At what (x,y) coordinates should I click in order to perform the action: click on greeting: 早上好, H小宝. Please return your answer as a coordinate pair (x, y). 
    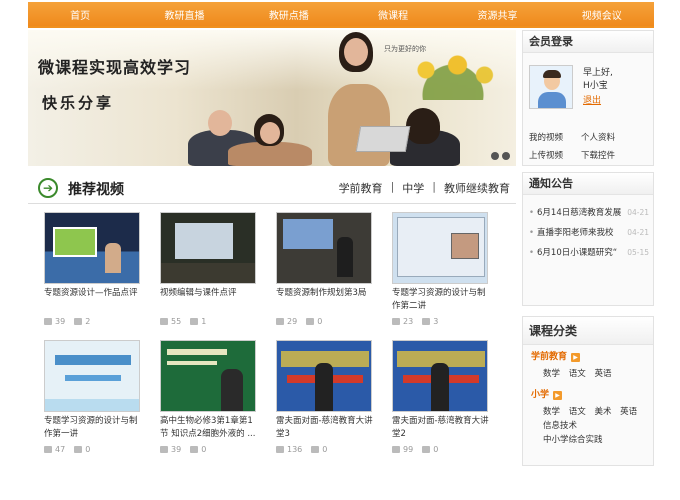
    Looking at the image, I should click on (598, 80).